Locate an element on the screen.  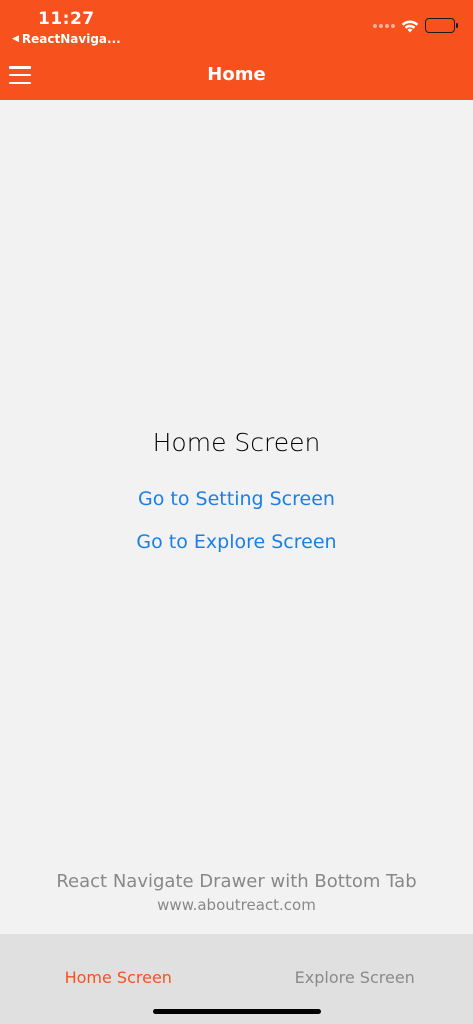
cellular-signal-icon is located at coordinates (384, 25).